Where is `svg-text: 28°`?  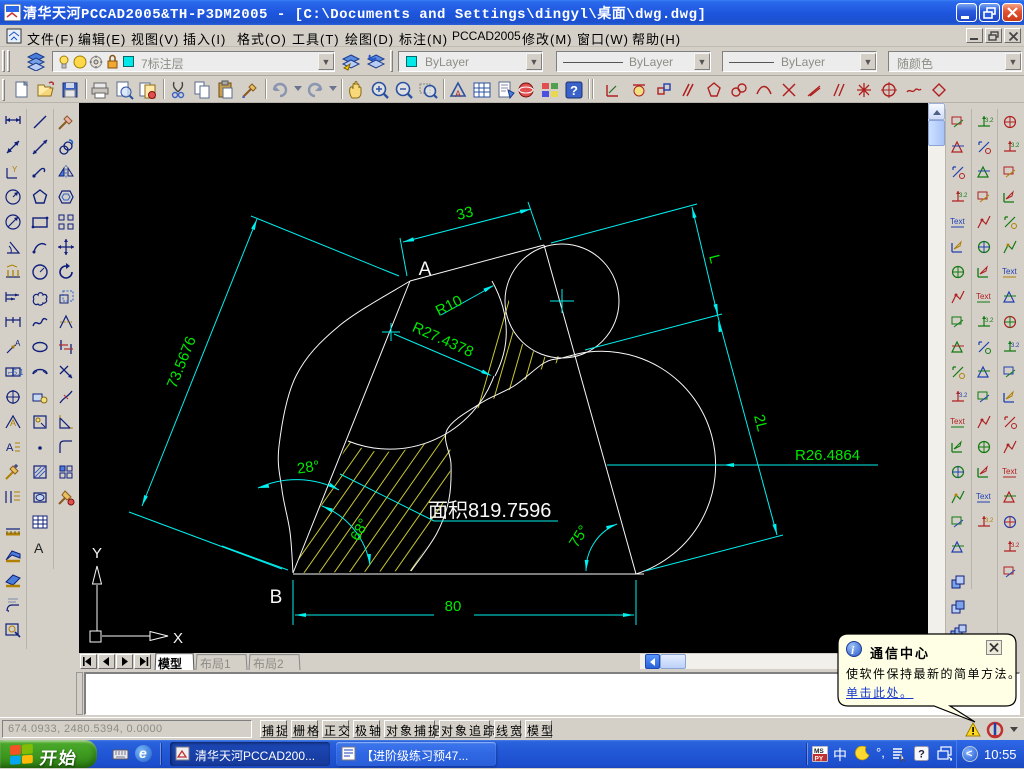
svg-text: 28° is located at coordinates (308, 468).